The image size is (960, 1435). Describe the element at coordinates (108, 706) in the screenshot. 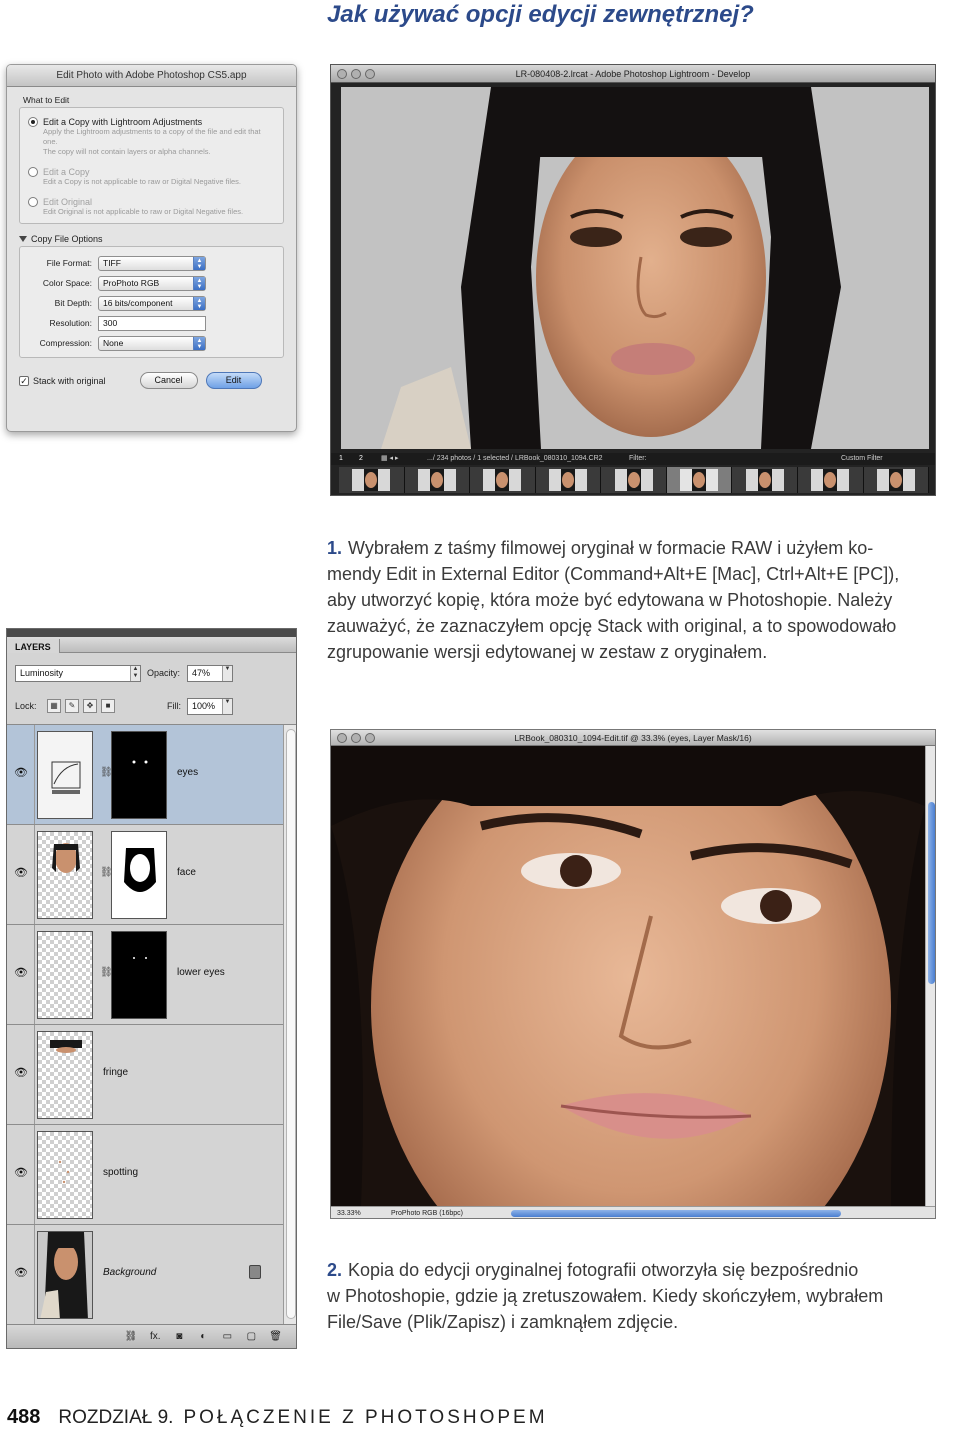

I see `lock-all-icon: ■` at that location.